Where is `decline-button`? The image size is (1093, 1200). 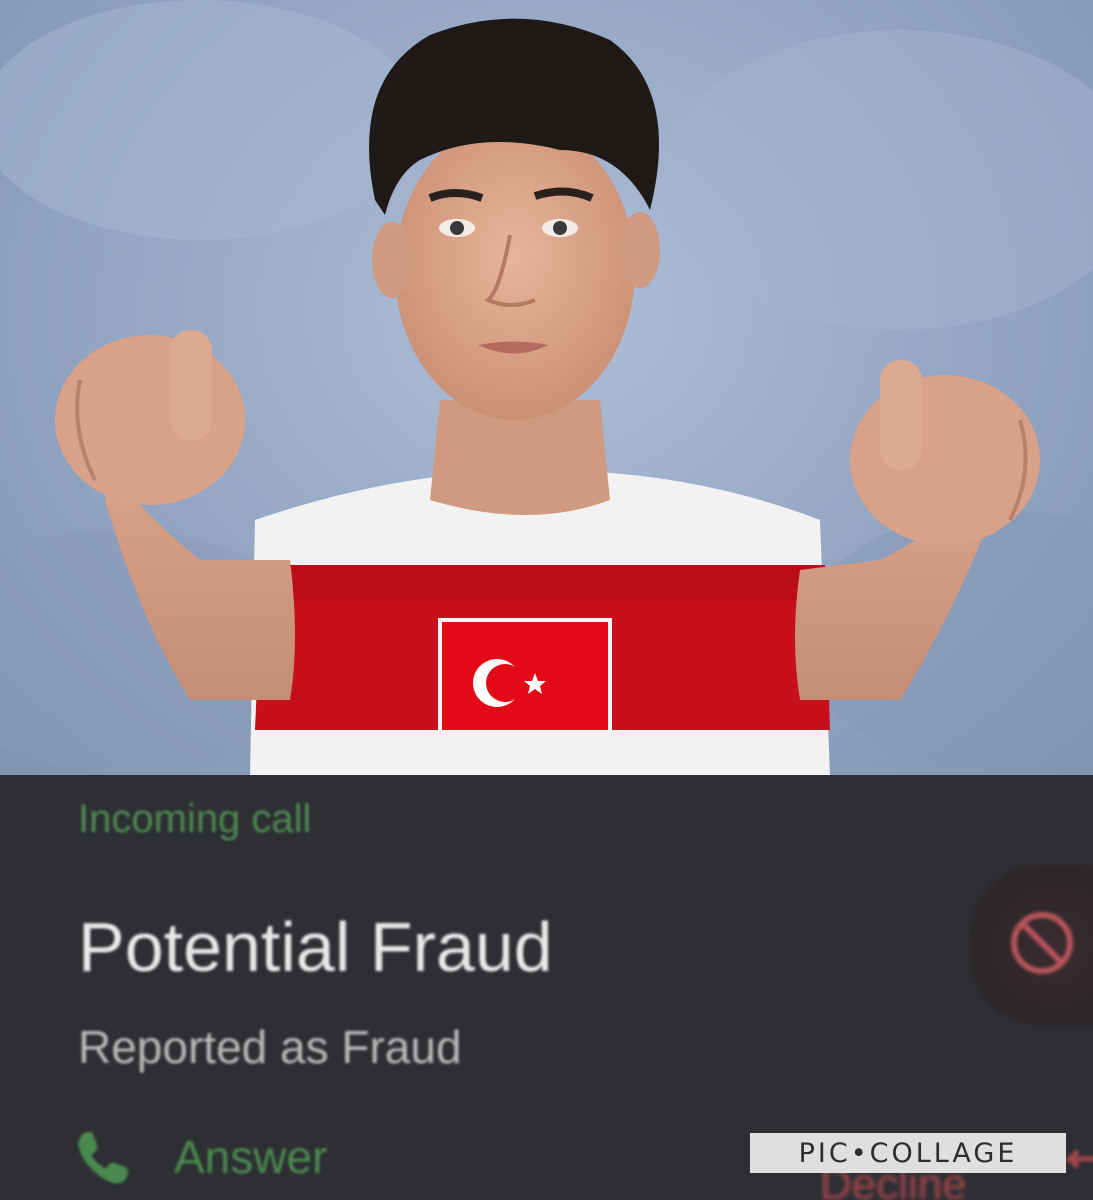
decline-button is located at coordinates (1031, 945).